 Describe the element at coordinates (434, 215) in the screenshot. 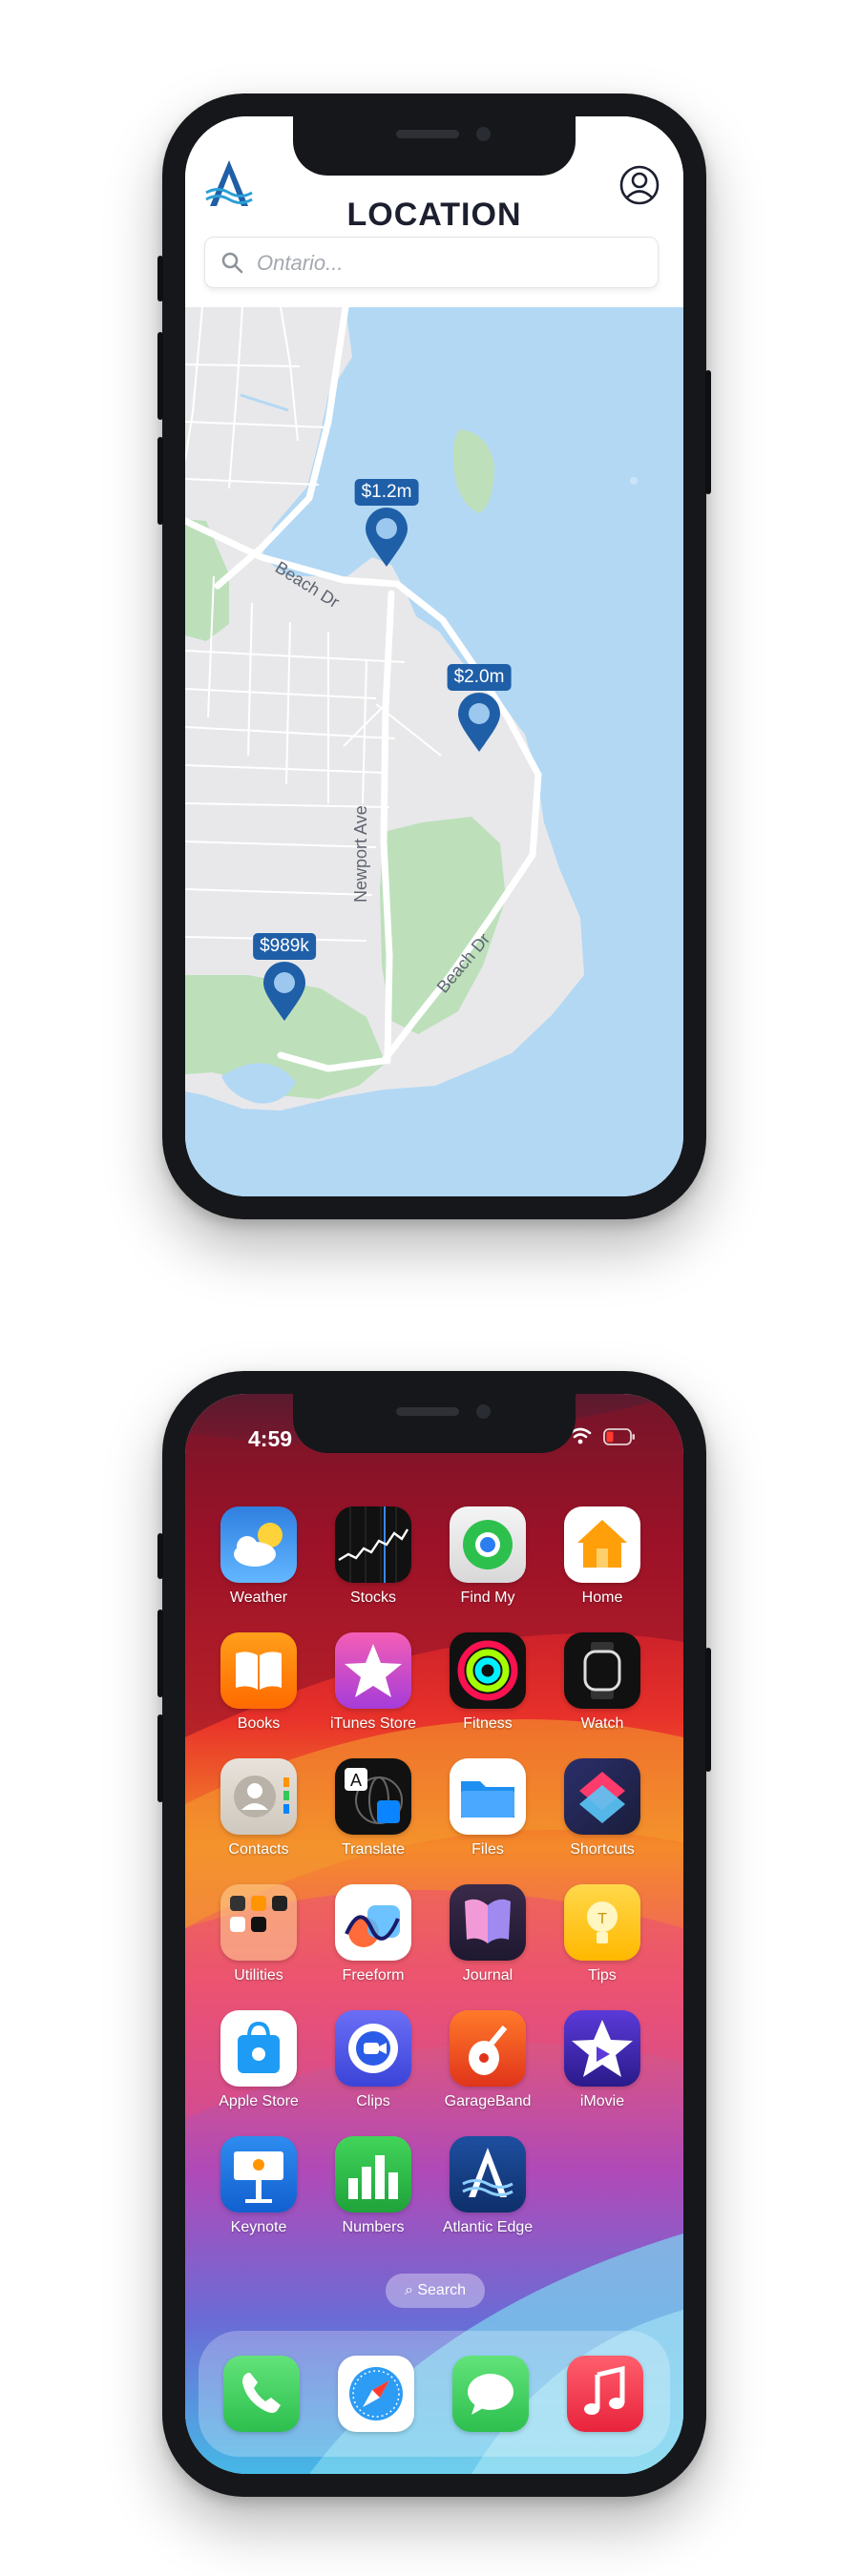

I see `page-title: LOCATION` at that location.